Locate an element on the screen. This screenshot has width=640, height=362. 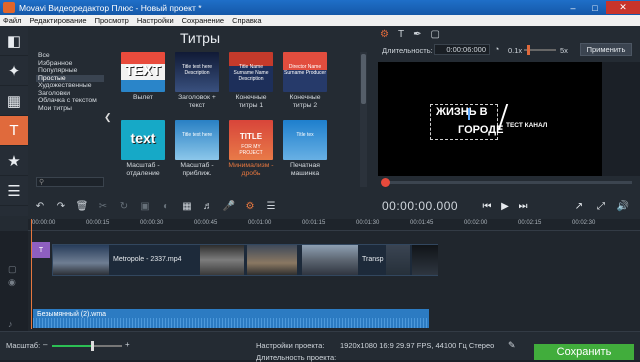
scrollbar-thumb is located at coordinates (363, 79).